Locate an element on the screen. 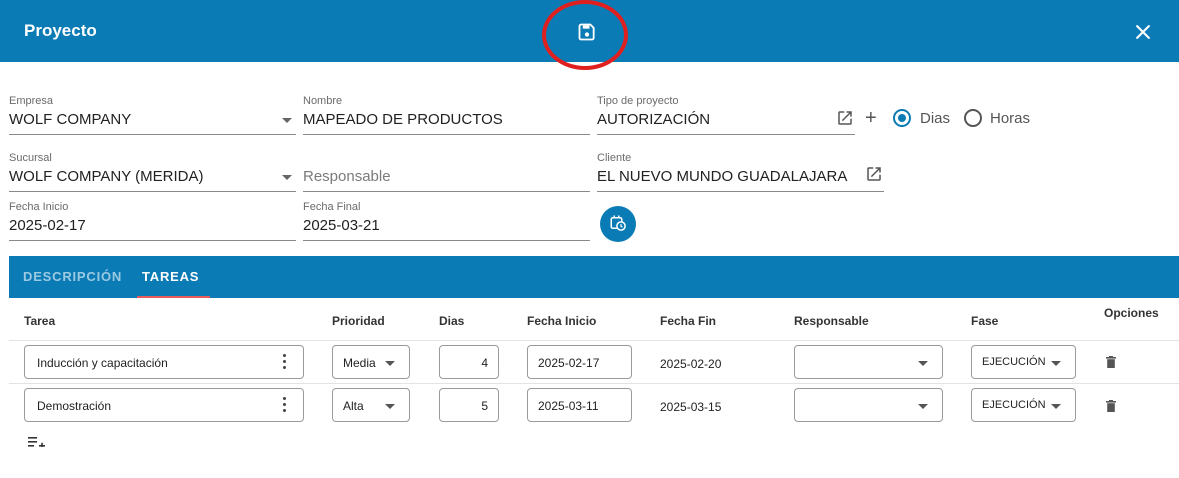  fecha-final-field: Fecha Final 2025-03-21 is located at coordinates (446, 221).